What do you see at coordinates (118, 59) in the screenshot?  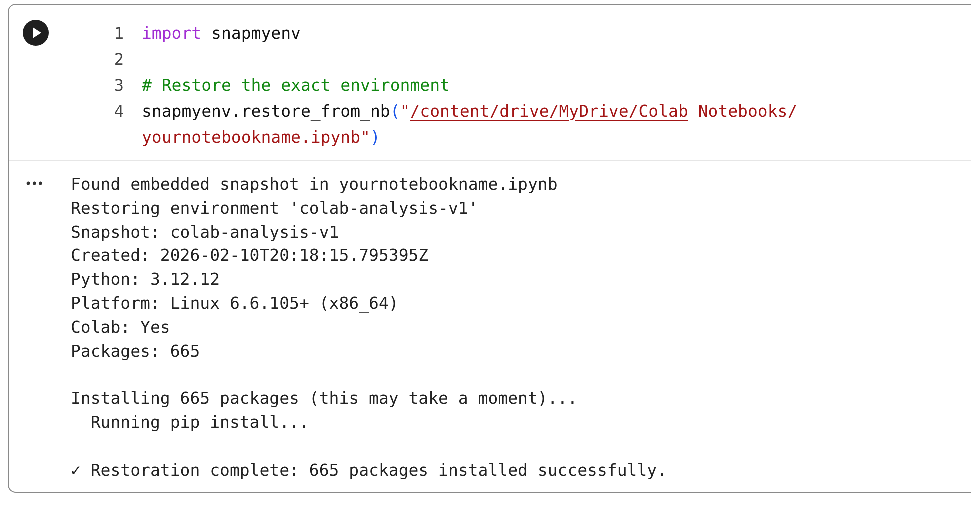 I see `line-number: 2` at bounding box center [118, 59].